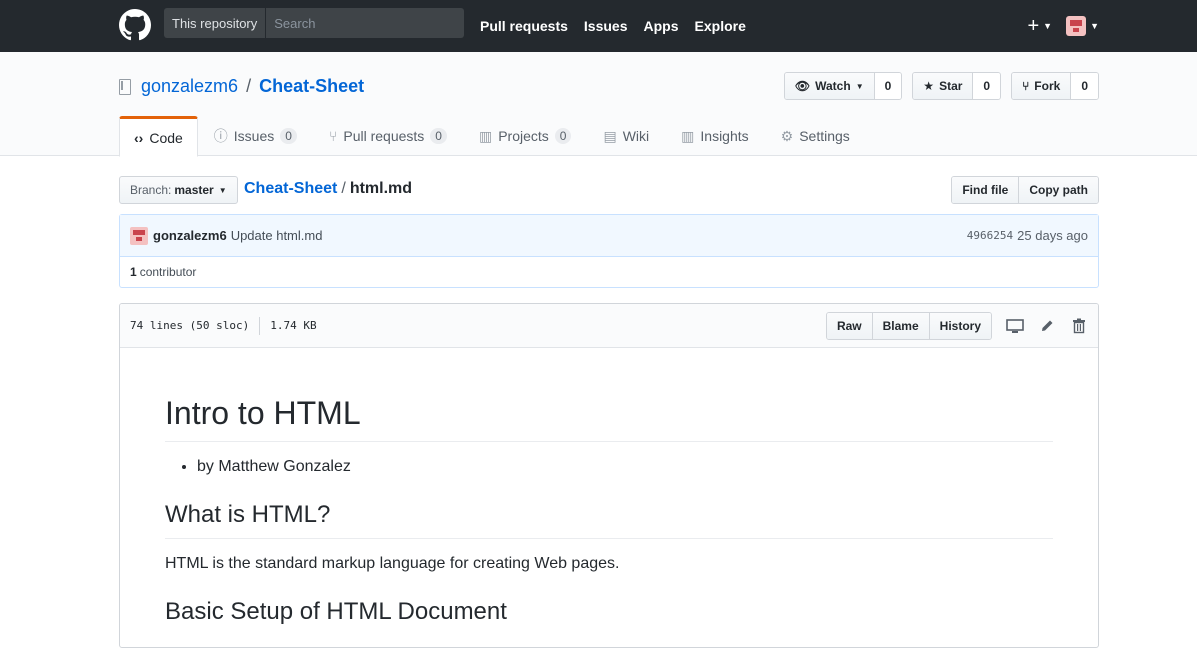 The image size is (1197, 648). Describe the element at coordinates (333, 136) in the screenshot. I see `pull-request-icon: ⑂` at that location.